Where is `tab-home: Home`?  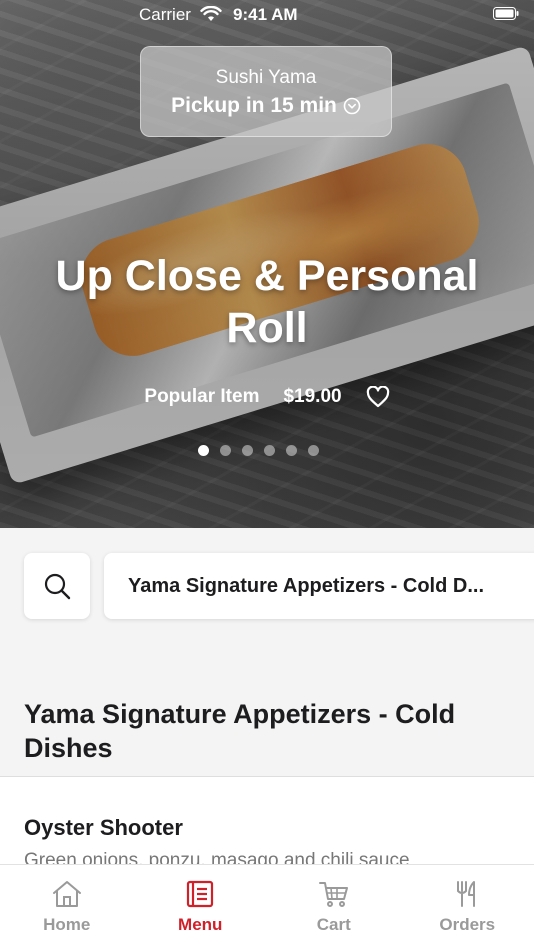
tab-home: Home is located at coordinates (67, 908).